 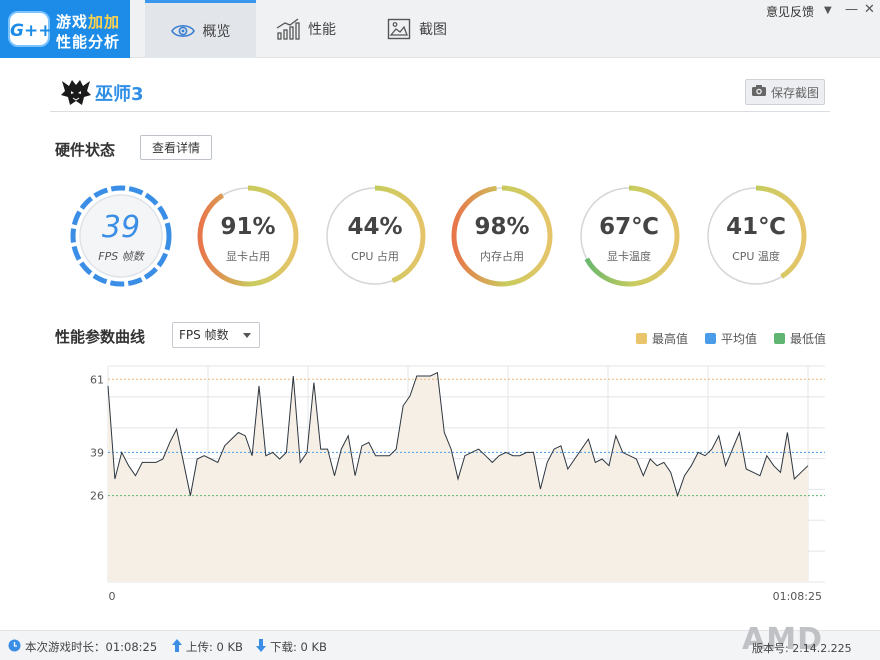 What do you see at coordinates (629, 227) in the screenshot?
I see `gauge-gpu-temp-value: 67℃` at bounding box center [629, 227].